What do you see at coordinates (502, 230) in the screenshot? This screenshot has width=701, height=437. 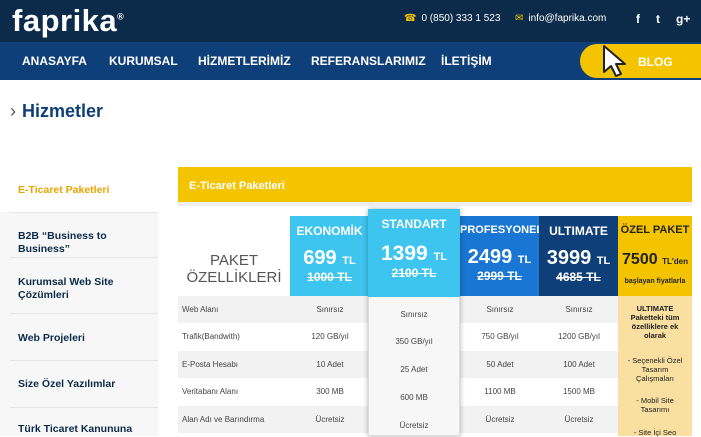 I see `package-name: PROFESYONEL` at bounding box center [502, 230].